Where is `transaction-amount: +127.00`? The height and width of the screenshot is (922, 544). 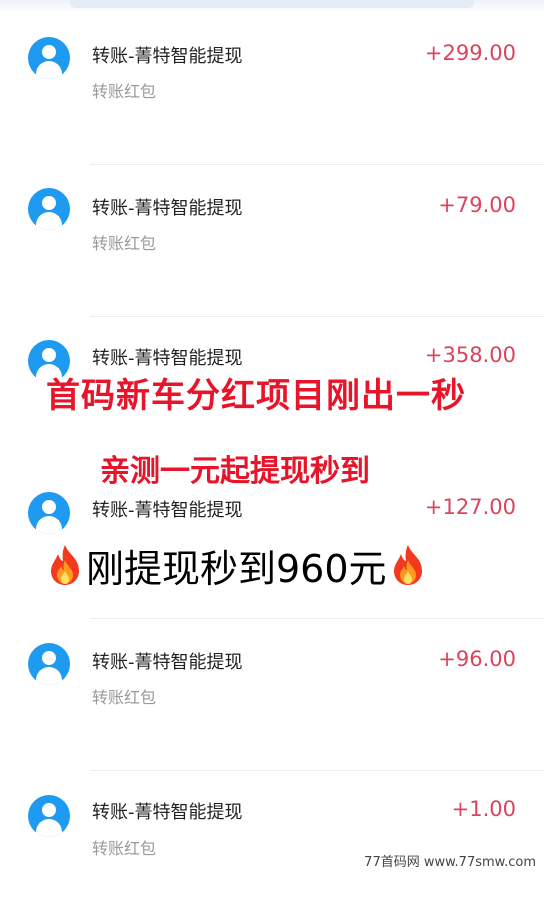
transaction-amount: +127.00 is located at coordinates (470, 507).